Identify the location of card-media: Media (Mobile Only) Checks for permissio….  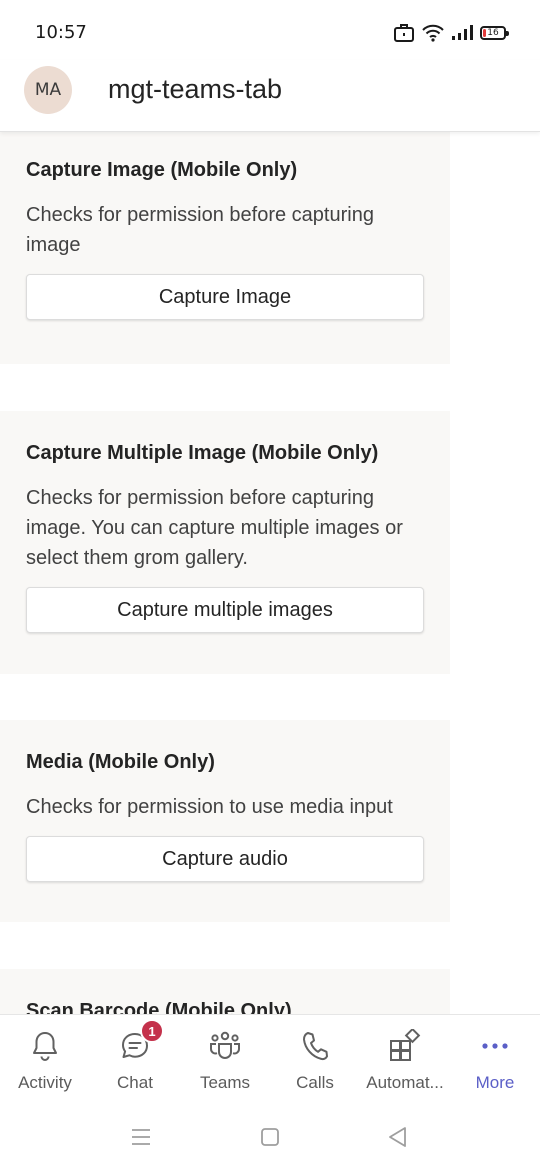
(225, 821).